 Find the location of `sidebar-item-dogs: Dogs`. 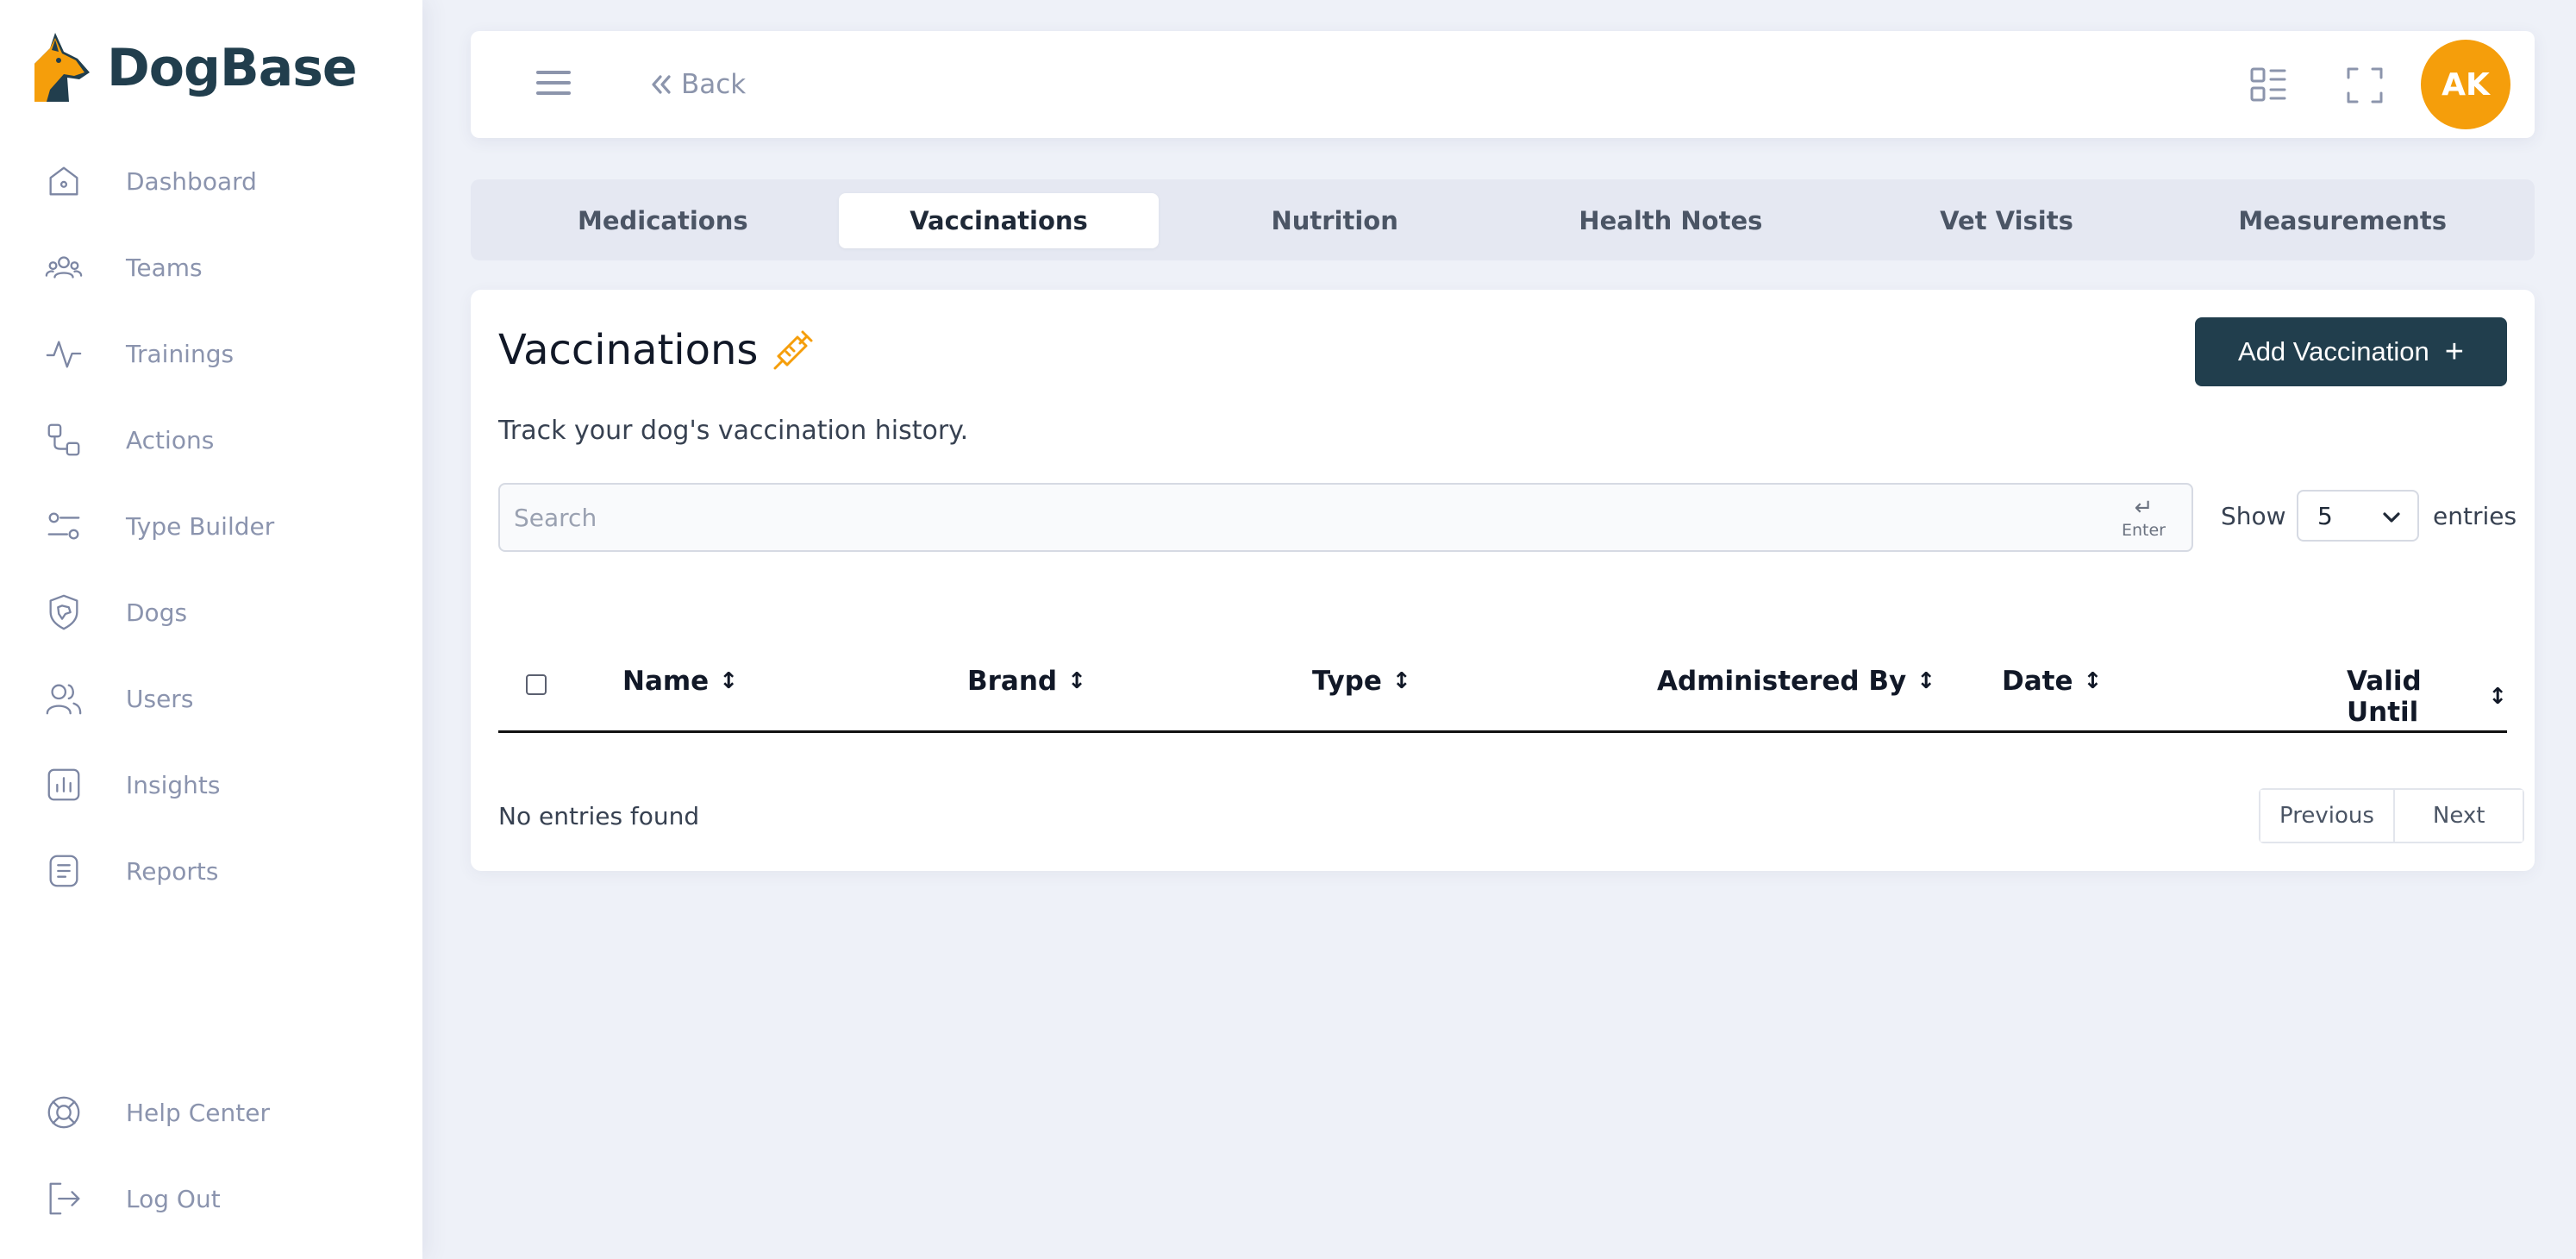

sidebar-item-dogs: Dogs is located at coordinates (211, 612).